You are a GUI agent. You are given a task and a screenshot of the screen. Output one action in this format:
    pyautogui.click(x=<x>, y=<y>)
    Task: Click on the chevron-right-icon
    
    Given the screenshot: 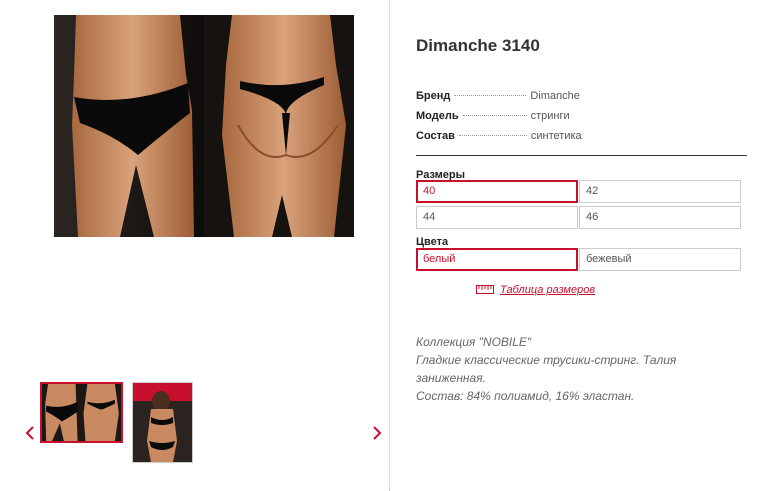 What is the action you would take?
    pyautogui.click(x=377, y=433)
    